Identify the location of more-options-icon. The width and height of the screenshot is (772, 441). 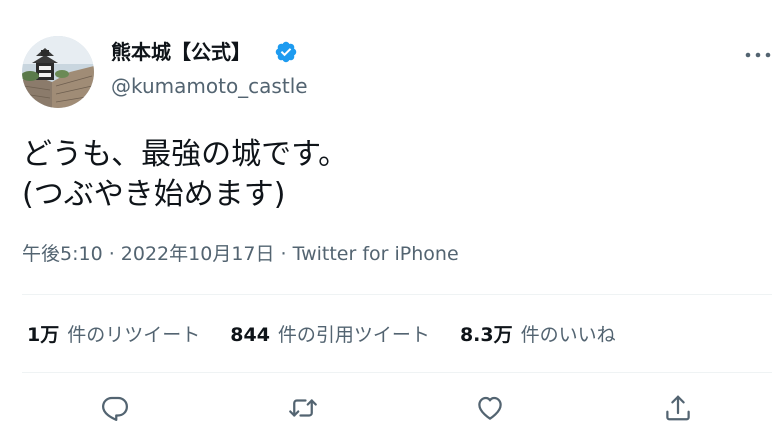
(757, 55).